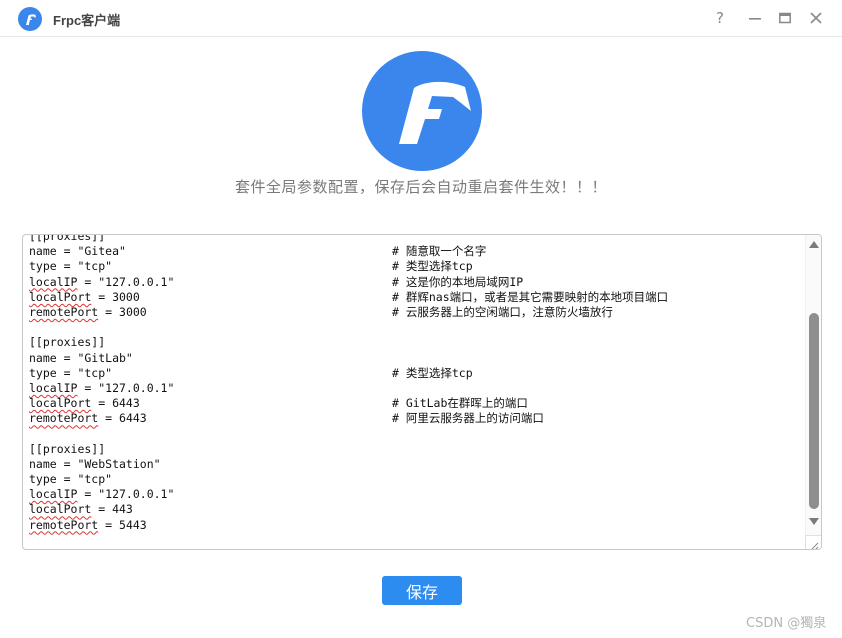 This screenshot has height=638, width=842. I want to click on save-button: 保存, so click(422, 590).